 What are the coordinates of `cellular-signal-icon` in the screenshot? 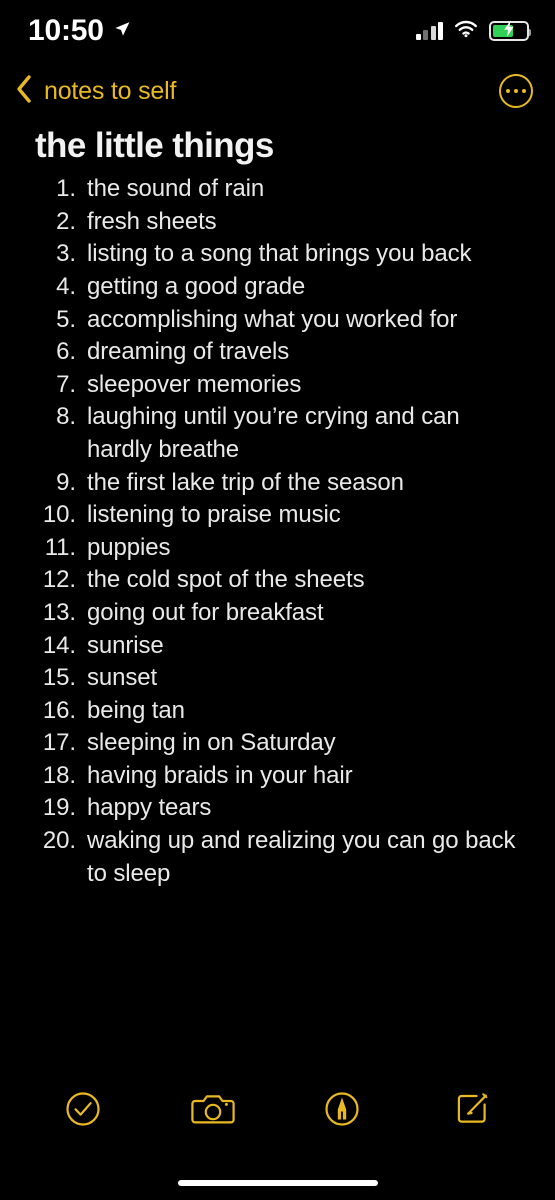 It's located at (429, 31).